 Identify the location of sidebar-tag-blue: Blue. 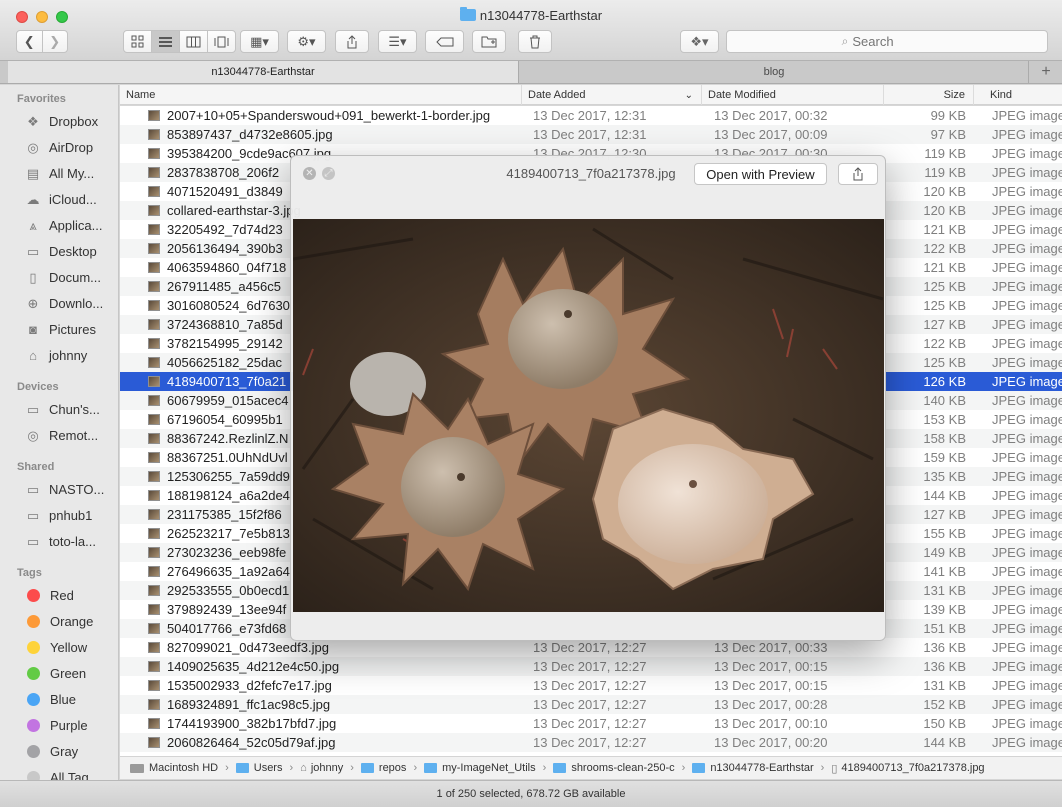
(71, 699).